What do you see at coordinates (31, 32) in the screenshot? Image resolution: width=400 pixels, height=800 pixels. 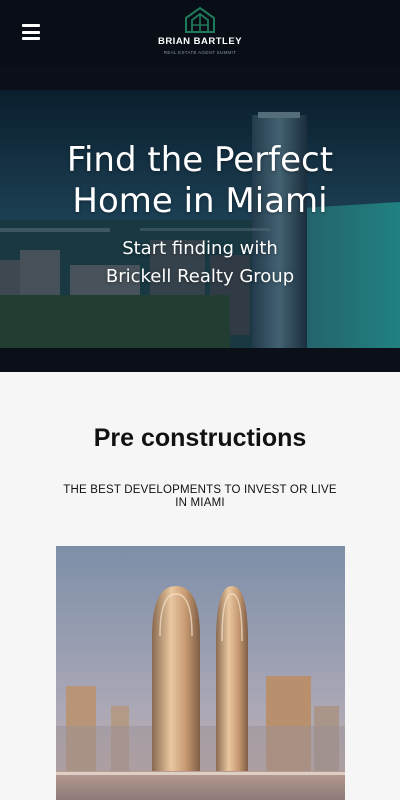 I see `hamburger-menu-icon` at bounding box center [31, 32].